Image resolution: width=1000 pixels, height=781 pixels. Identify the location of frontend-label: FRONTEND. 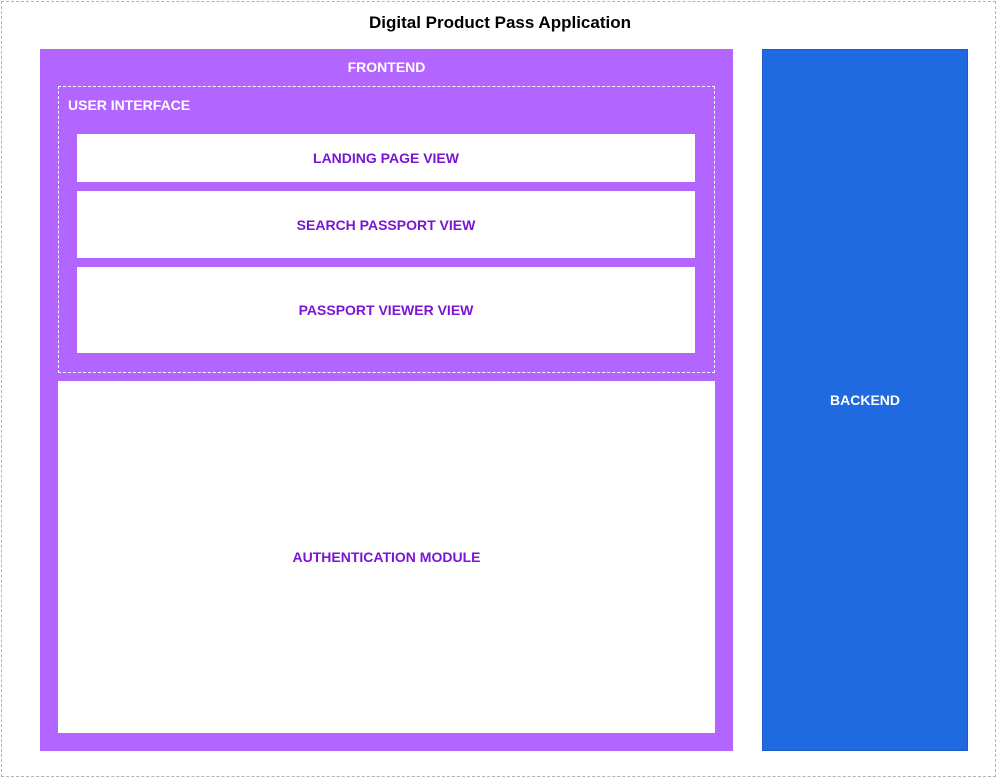
(386, 67).